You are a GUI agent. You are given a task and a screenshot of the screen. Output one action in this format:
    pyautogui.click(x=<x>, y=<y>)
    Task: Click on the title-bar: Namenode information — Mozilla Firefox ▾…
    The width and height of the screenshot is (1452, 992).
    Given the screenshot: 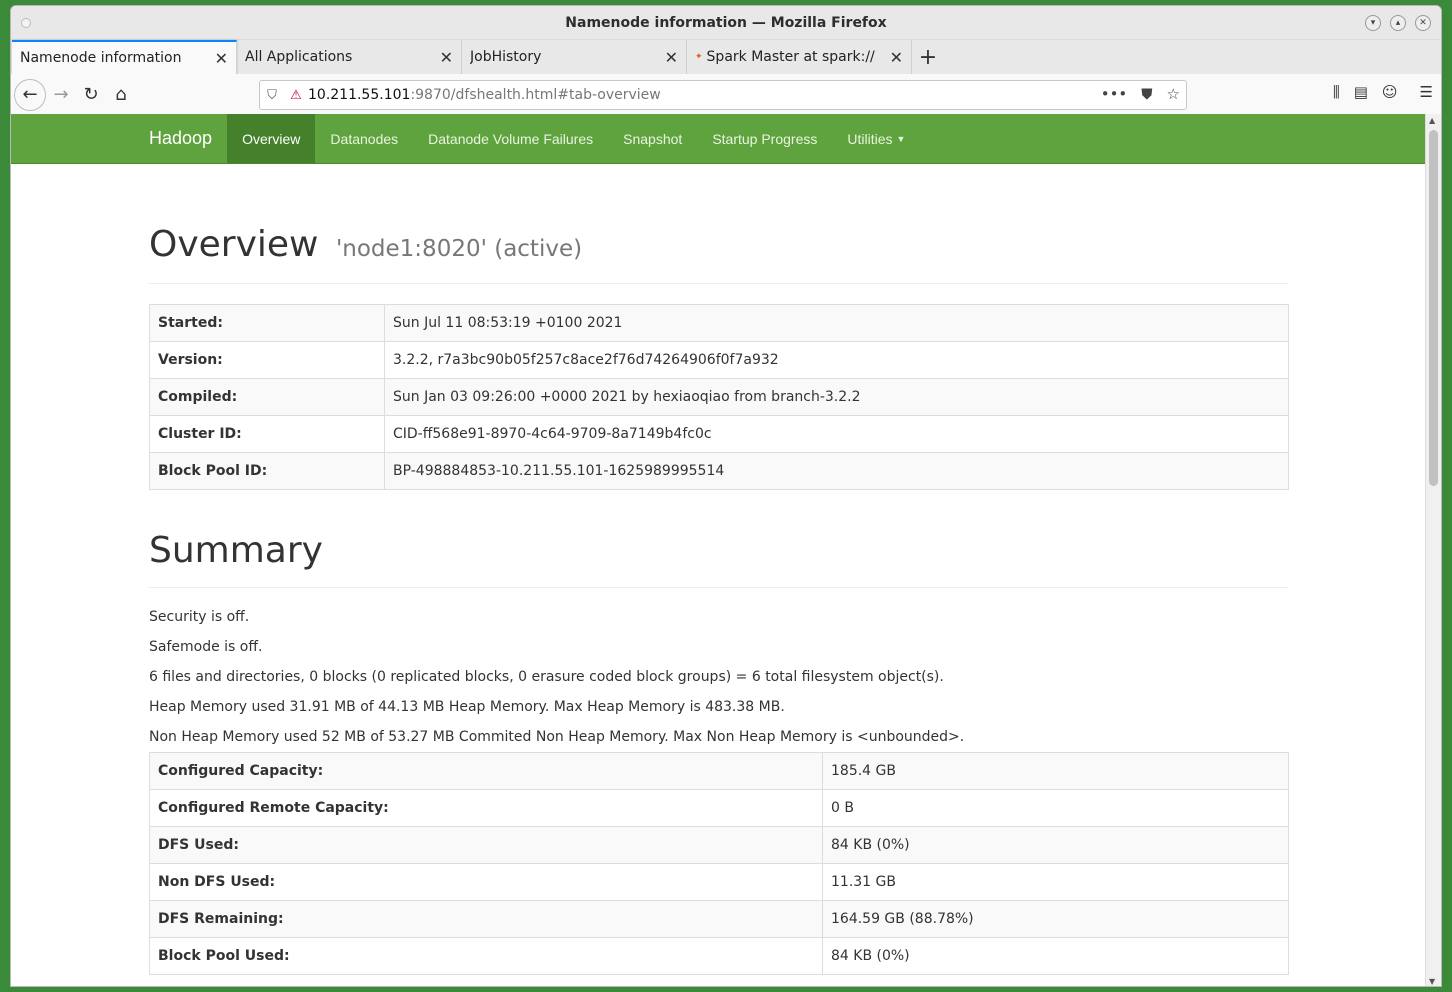 What is the action you would take?
    pyautogui.click(x=726, y=23)
    